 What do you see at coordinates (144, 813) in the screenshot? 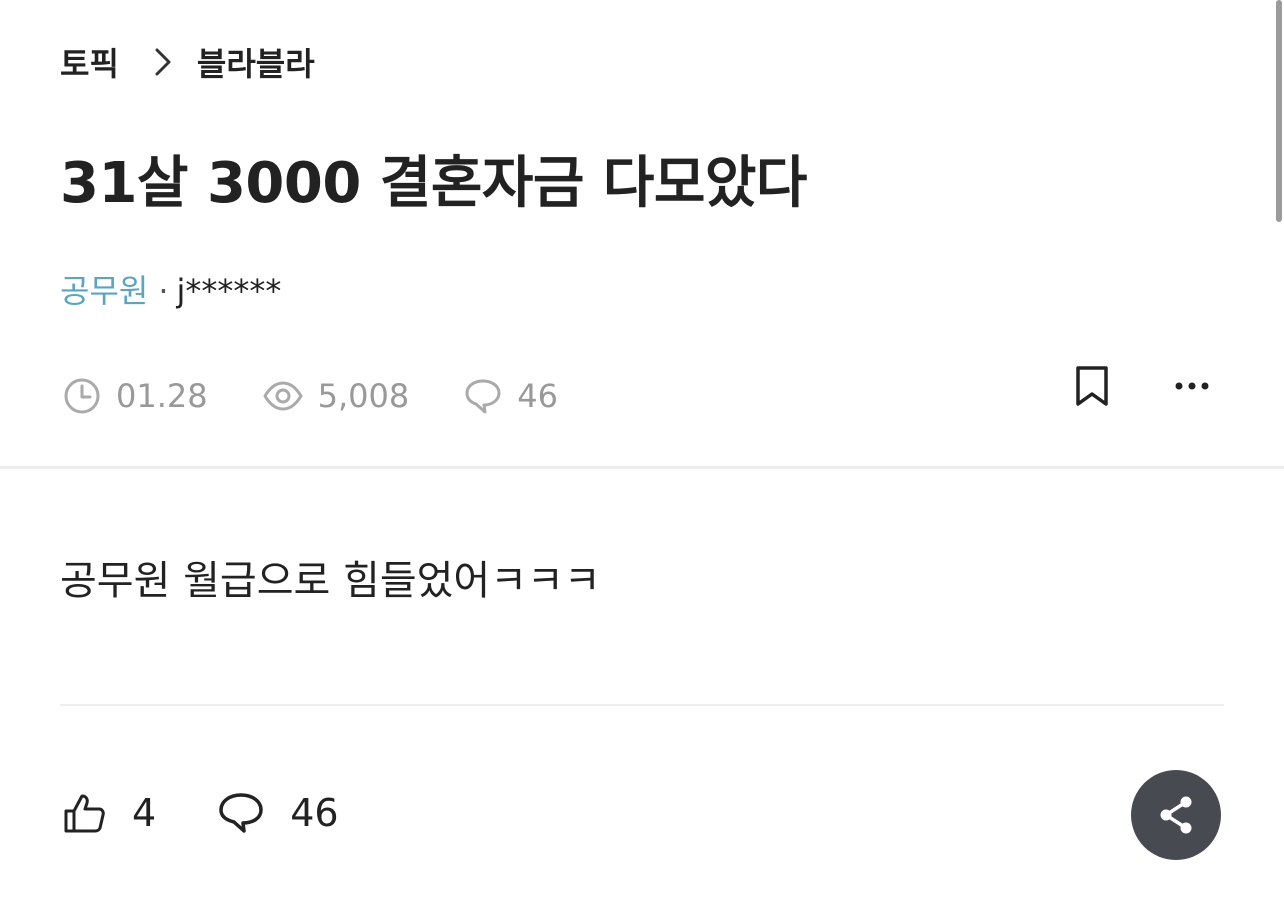
I see `like-count: 4` at bounding box center [144, 813].